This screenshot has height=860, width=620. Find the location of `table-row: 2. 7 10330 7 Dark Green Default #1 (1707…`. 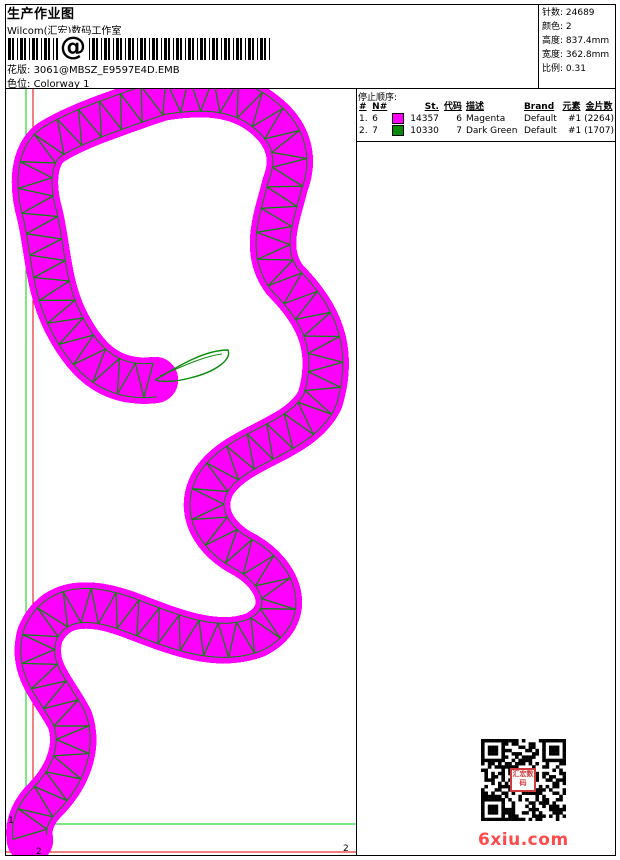

table-row: 2. 7 10330 7 Dark Green Default #1 (1707… is located at coordinates (486, 131).